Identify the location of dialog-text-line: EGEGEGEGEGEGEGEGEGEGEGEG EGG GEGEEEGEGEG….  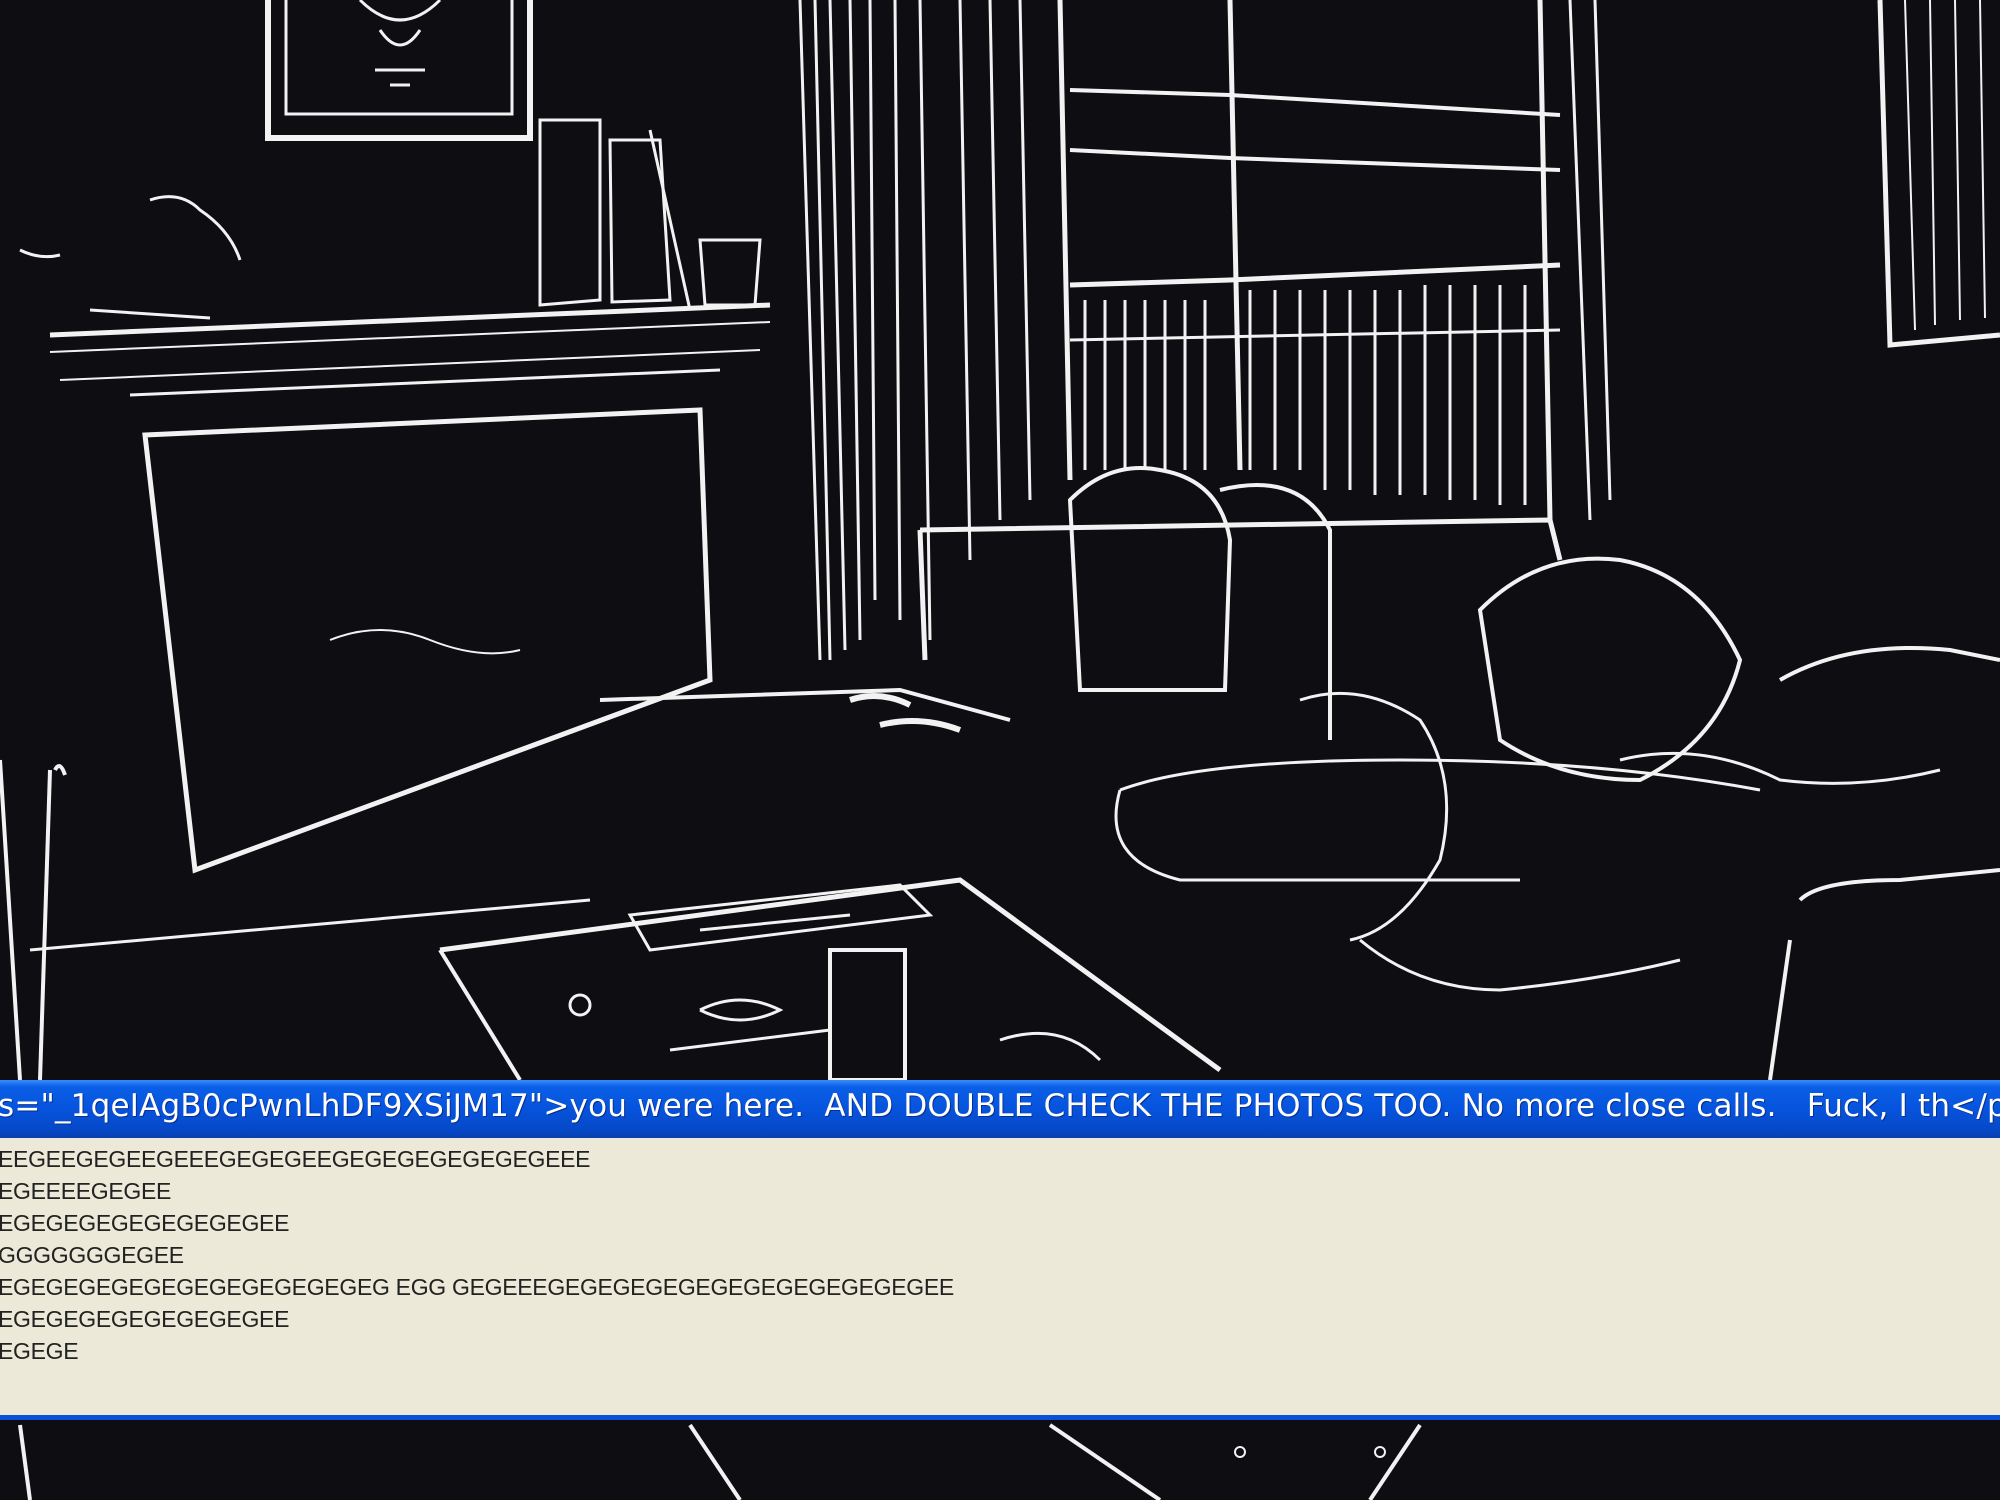
(477, 1287).